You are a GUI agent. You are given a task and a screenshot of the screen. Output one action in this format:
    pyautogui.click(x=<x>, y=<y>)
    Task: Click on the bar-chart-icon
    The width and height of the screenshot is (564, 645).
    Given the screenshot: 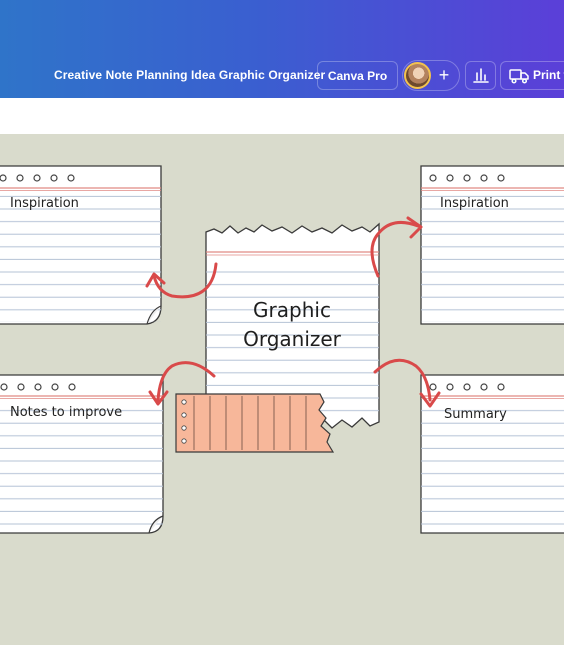 What is the action you would take?
    pyautogui.click(x=481, y=75)
    